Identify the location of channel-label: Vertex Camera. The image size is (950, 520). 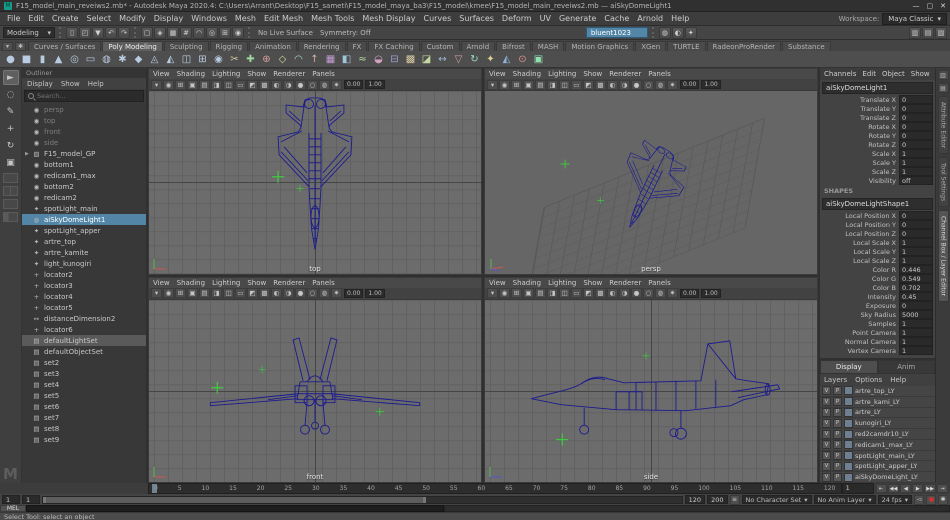
(859, 351).